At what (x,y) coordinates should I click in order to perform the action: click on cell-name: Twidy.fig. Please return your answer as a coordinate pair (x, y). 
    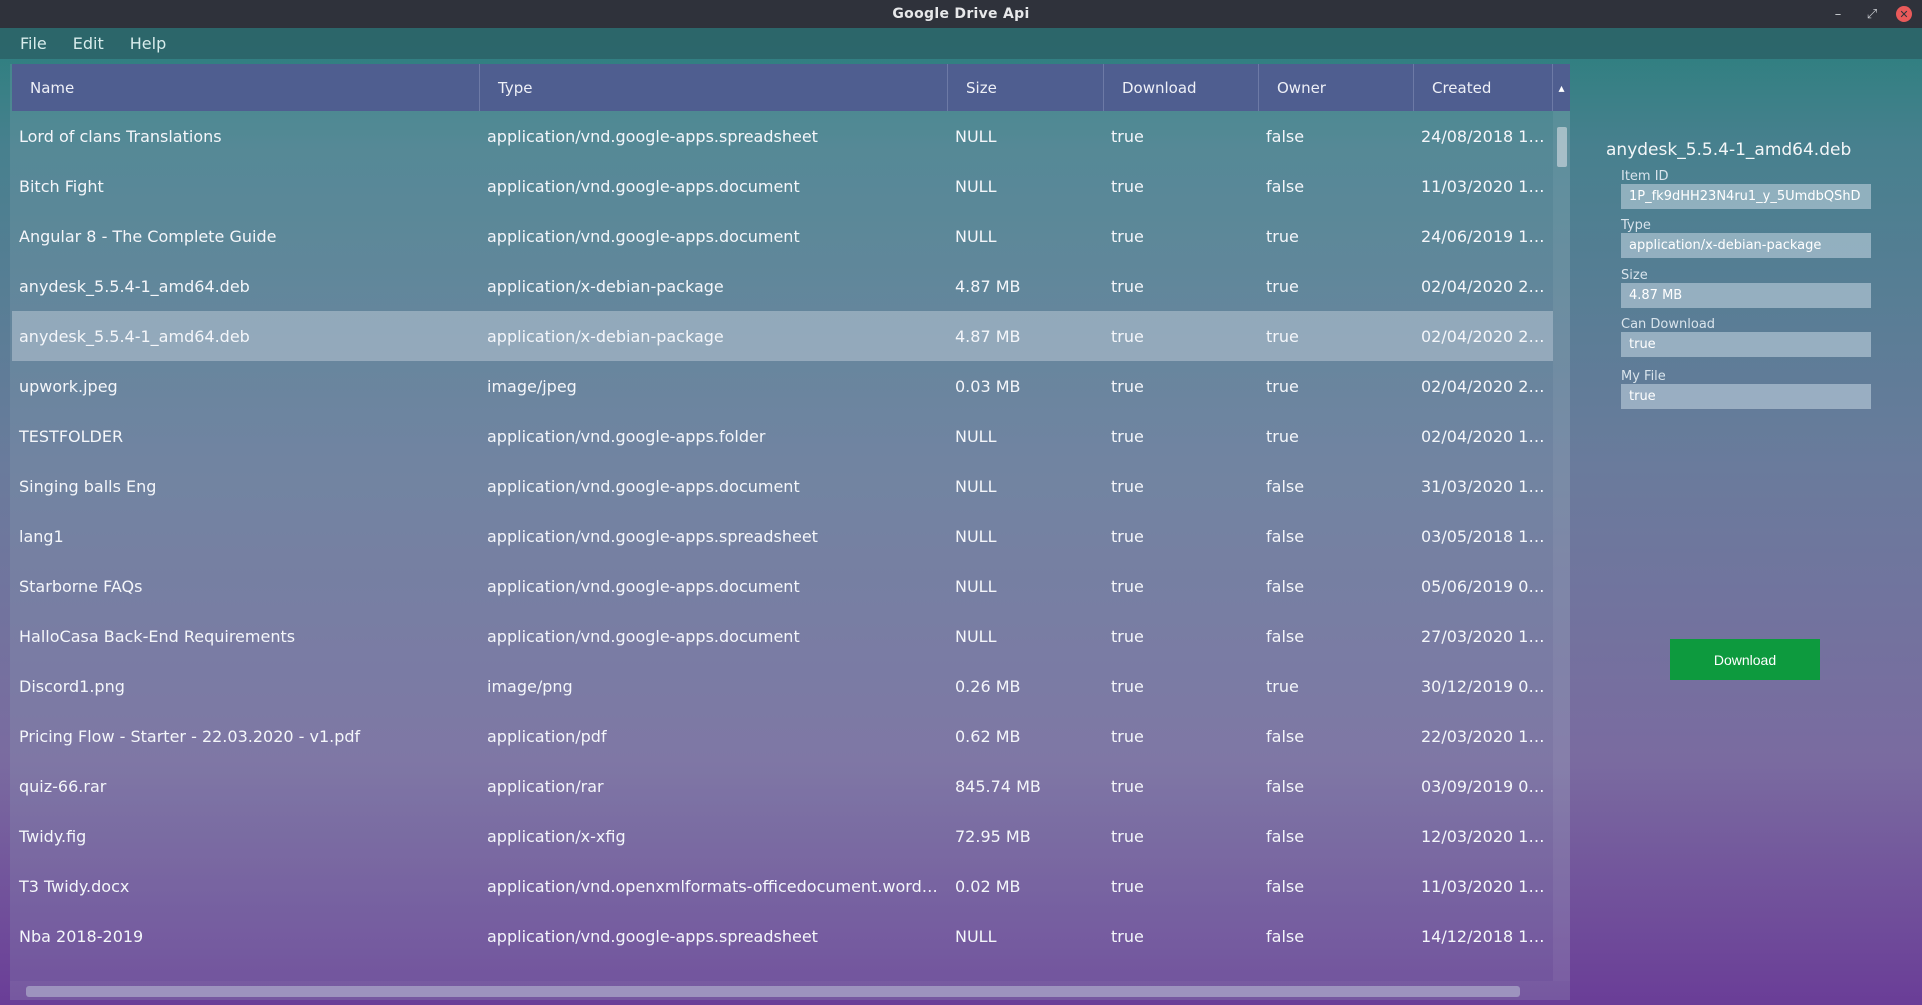
    Looking at the image, I should click on (53, 836).